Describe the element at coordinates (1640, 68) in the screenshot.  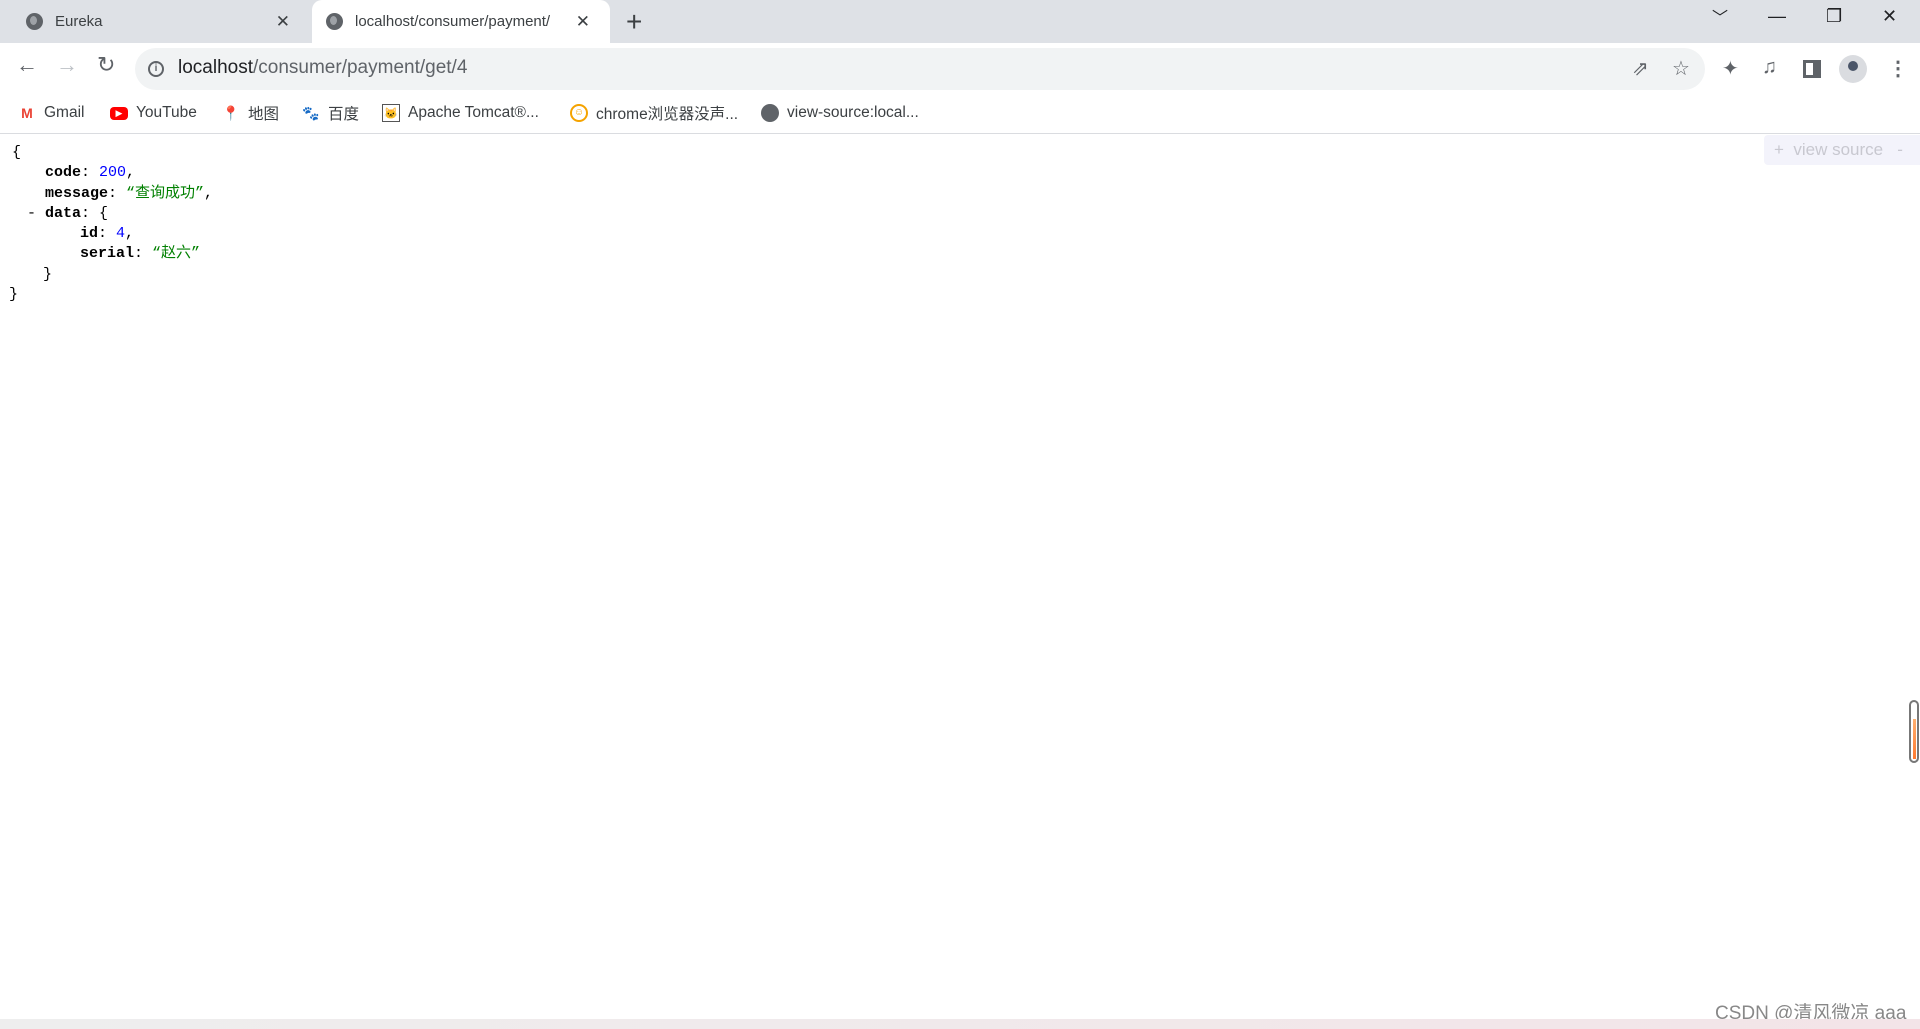
I see `share-icon: ⇗` at that location.